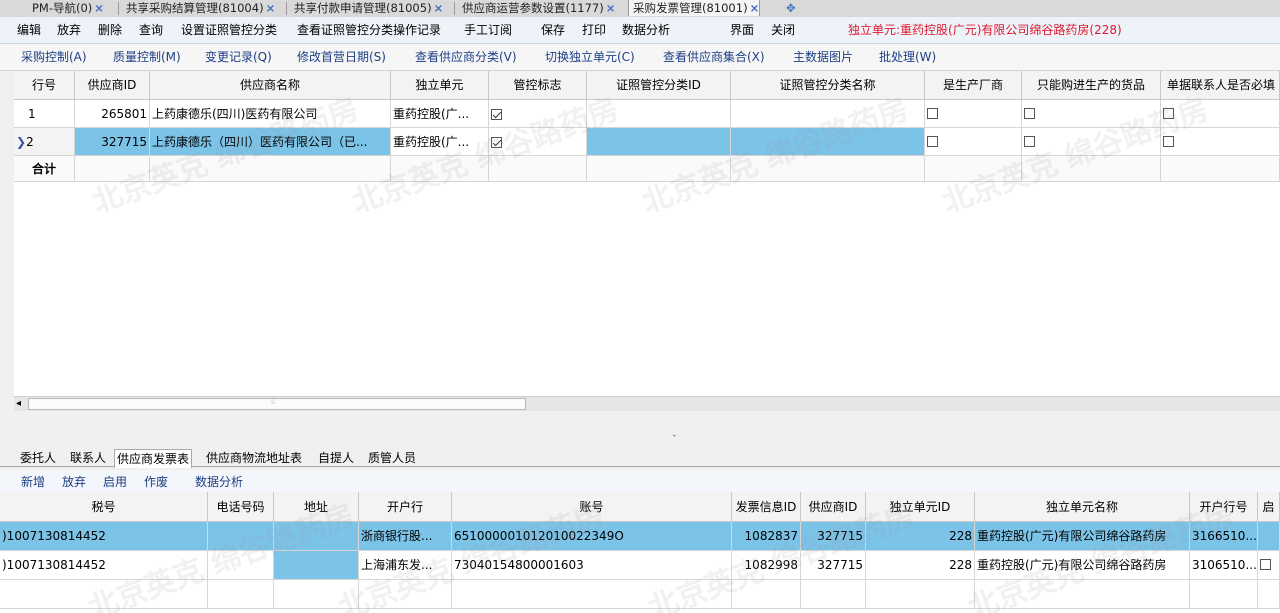 The height and width of the screenshot is (613, 1280). What do you see at coordinates (151, 30) in the screenshot?
I see `menu-query: 查询` at bounding box center [151, 30].